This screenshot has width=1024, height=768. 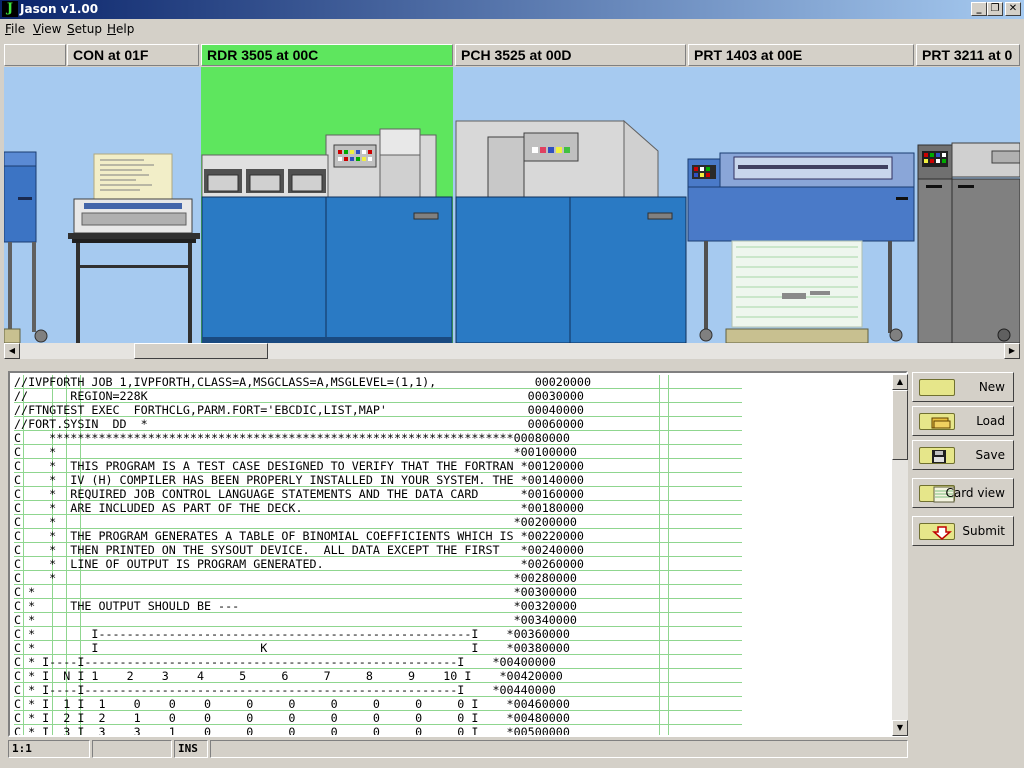 I want to click on new-button: New, so click(x=963, y=387).